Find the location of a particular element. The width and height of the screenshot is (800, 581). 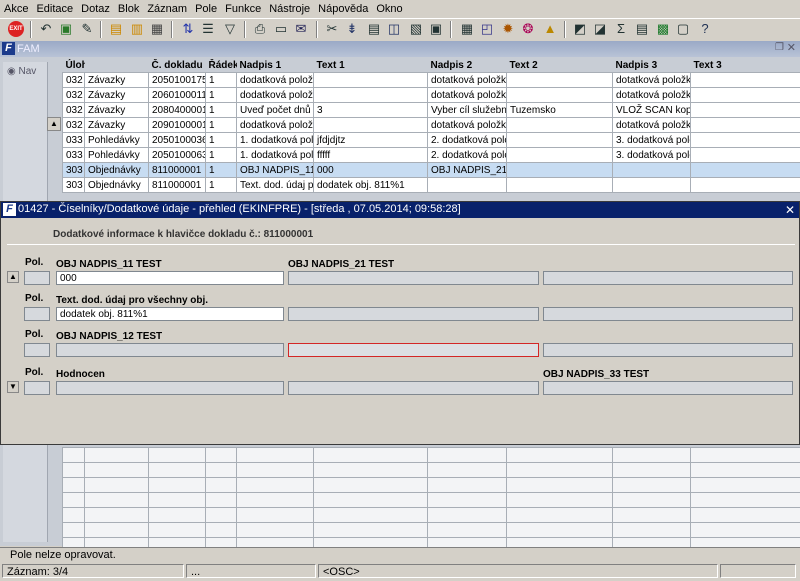

copy-icon: ⇟ is located at coordinates (352, 29).